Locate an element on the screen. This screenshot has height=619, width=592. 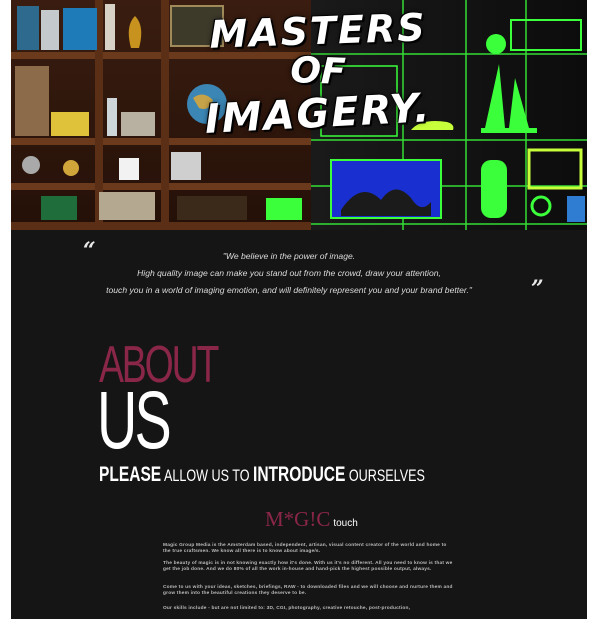
intro-ourselves: OURSELVES is located at coordinates (385, 475).